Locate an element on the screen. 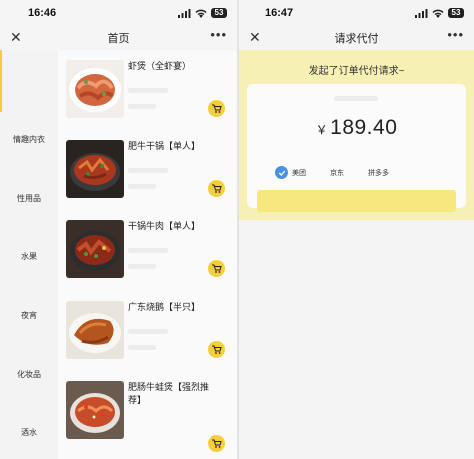 This screenshot has height=459, width=474. dish-name: 广东烧鹅【半只】 is located at coordinates (164, 307).